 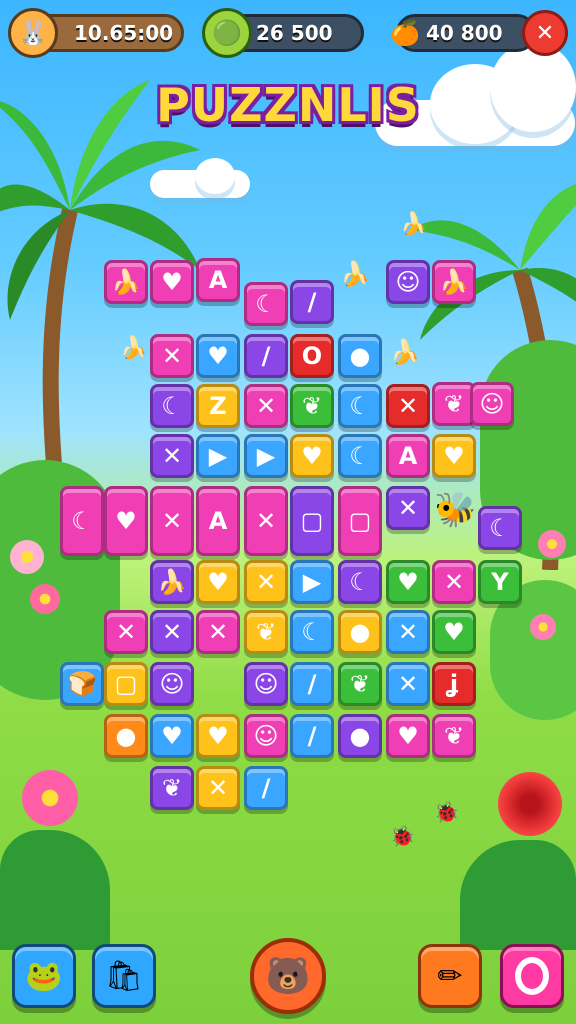 I want to click on pencil-button: ✏, so click(x=450, y=976).